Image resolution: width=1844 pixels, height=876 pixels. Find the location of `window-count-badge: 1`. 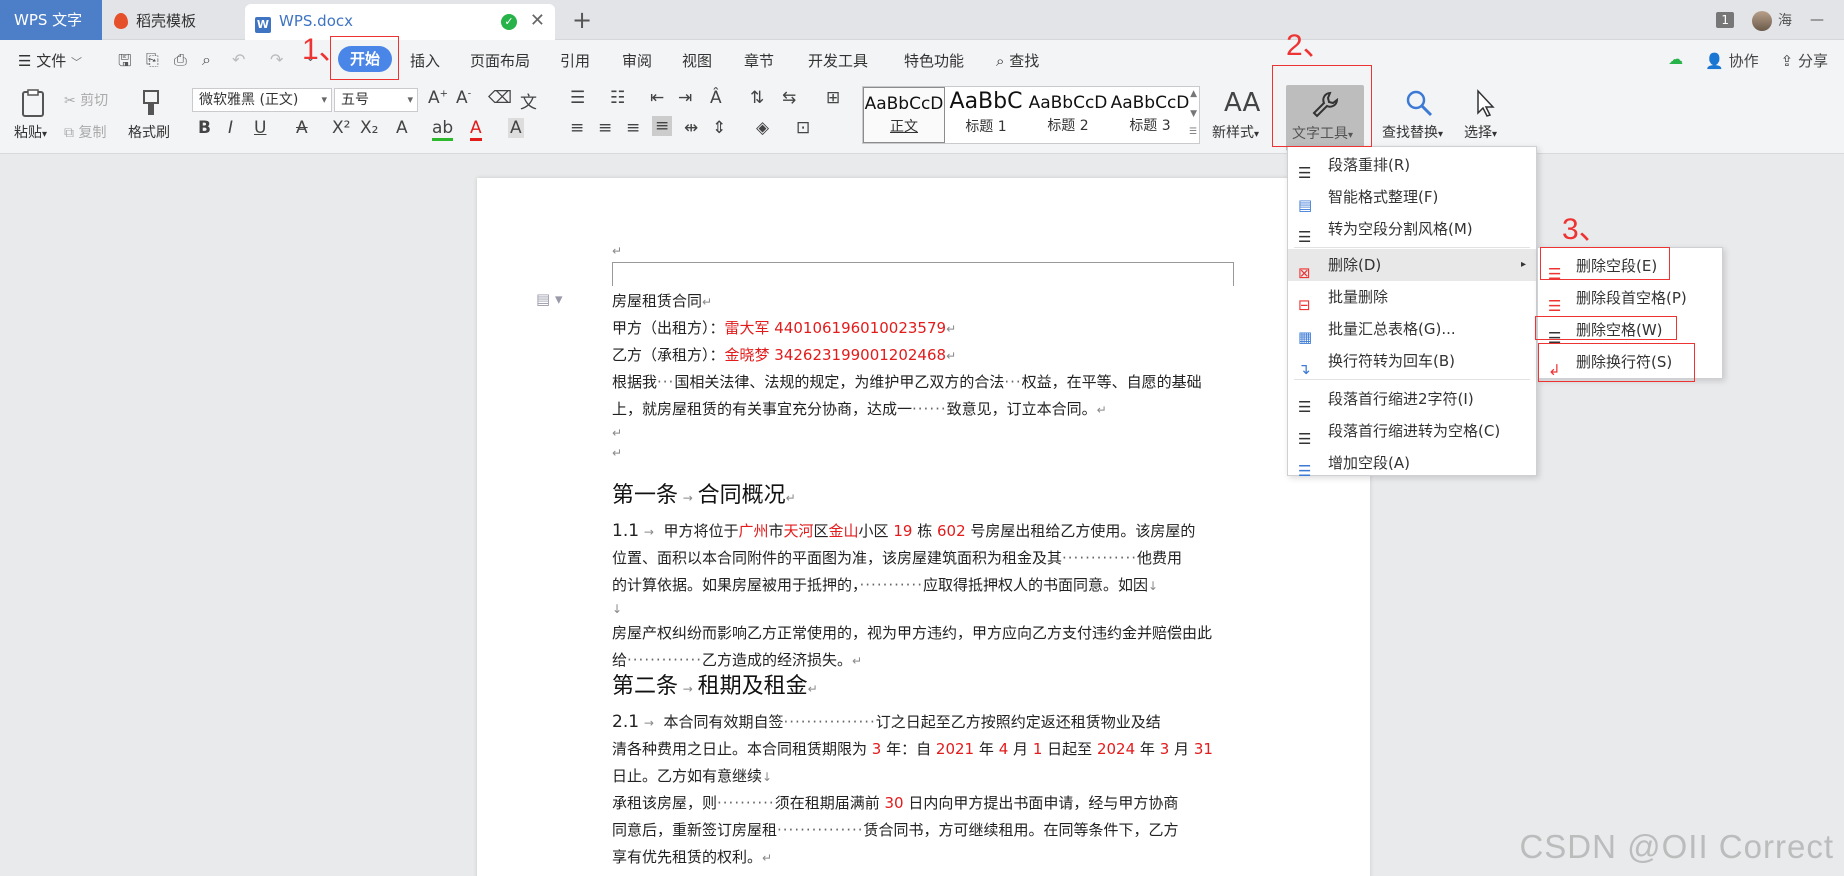

window-count-badge: 1 is located at coordinates (1725, 20).